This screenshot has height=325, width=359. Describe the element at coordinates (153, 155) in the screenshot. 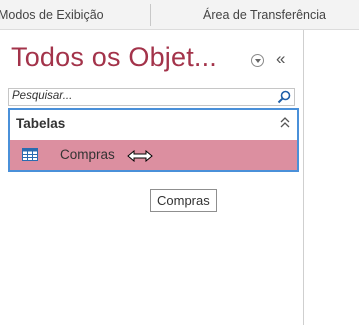

I see `object-item-compras: Compras` at that location.